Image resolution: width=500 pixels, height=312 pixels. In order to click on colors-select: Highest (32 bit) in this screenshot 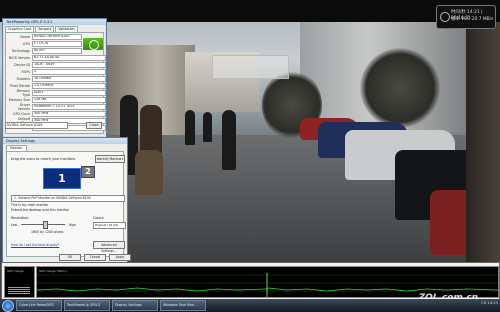, I will do `click(109, 225)`.